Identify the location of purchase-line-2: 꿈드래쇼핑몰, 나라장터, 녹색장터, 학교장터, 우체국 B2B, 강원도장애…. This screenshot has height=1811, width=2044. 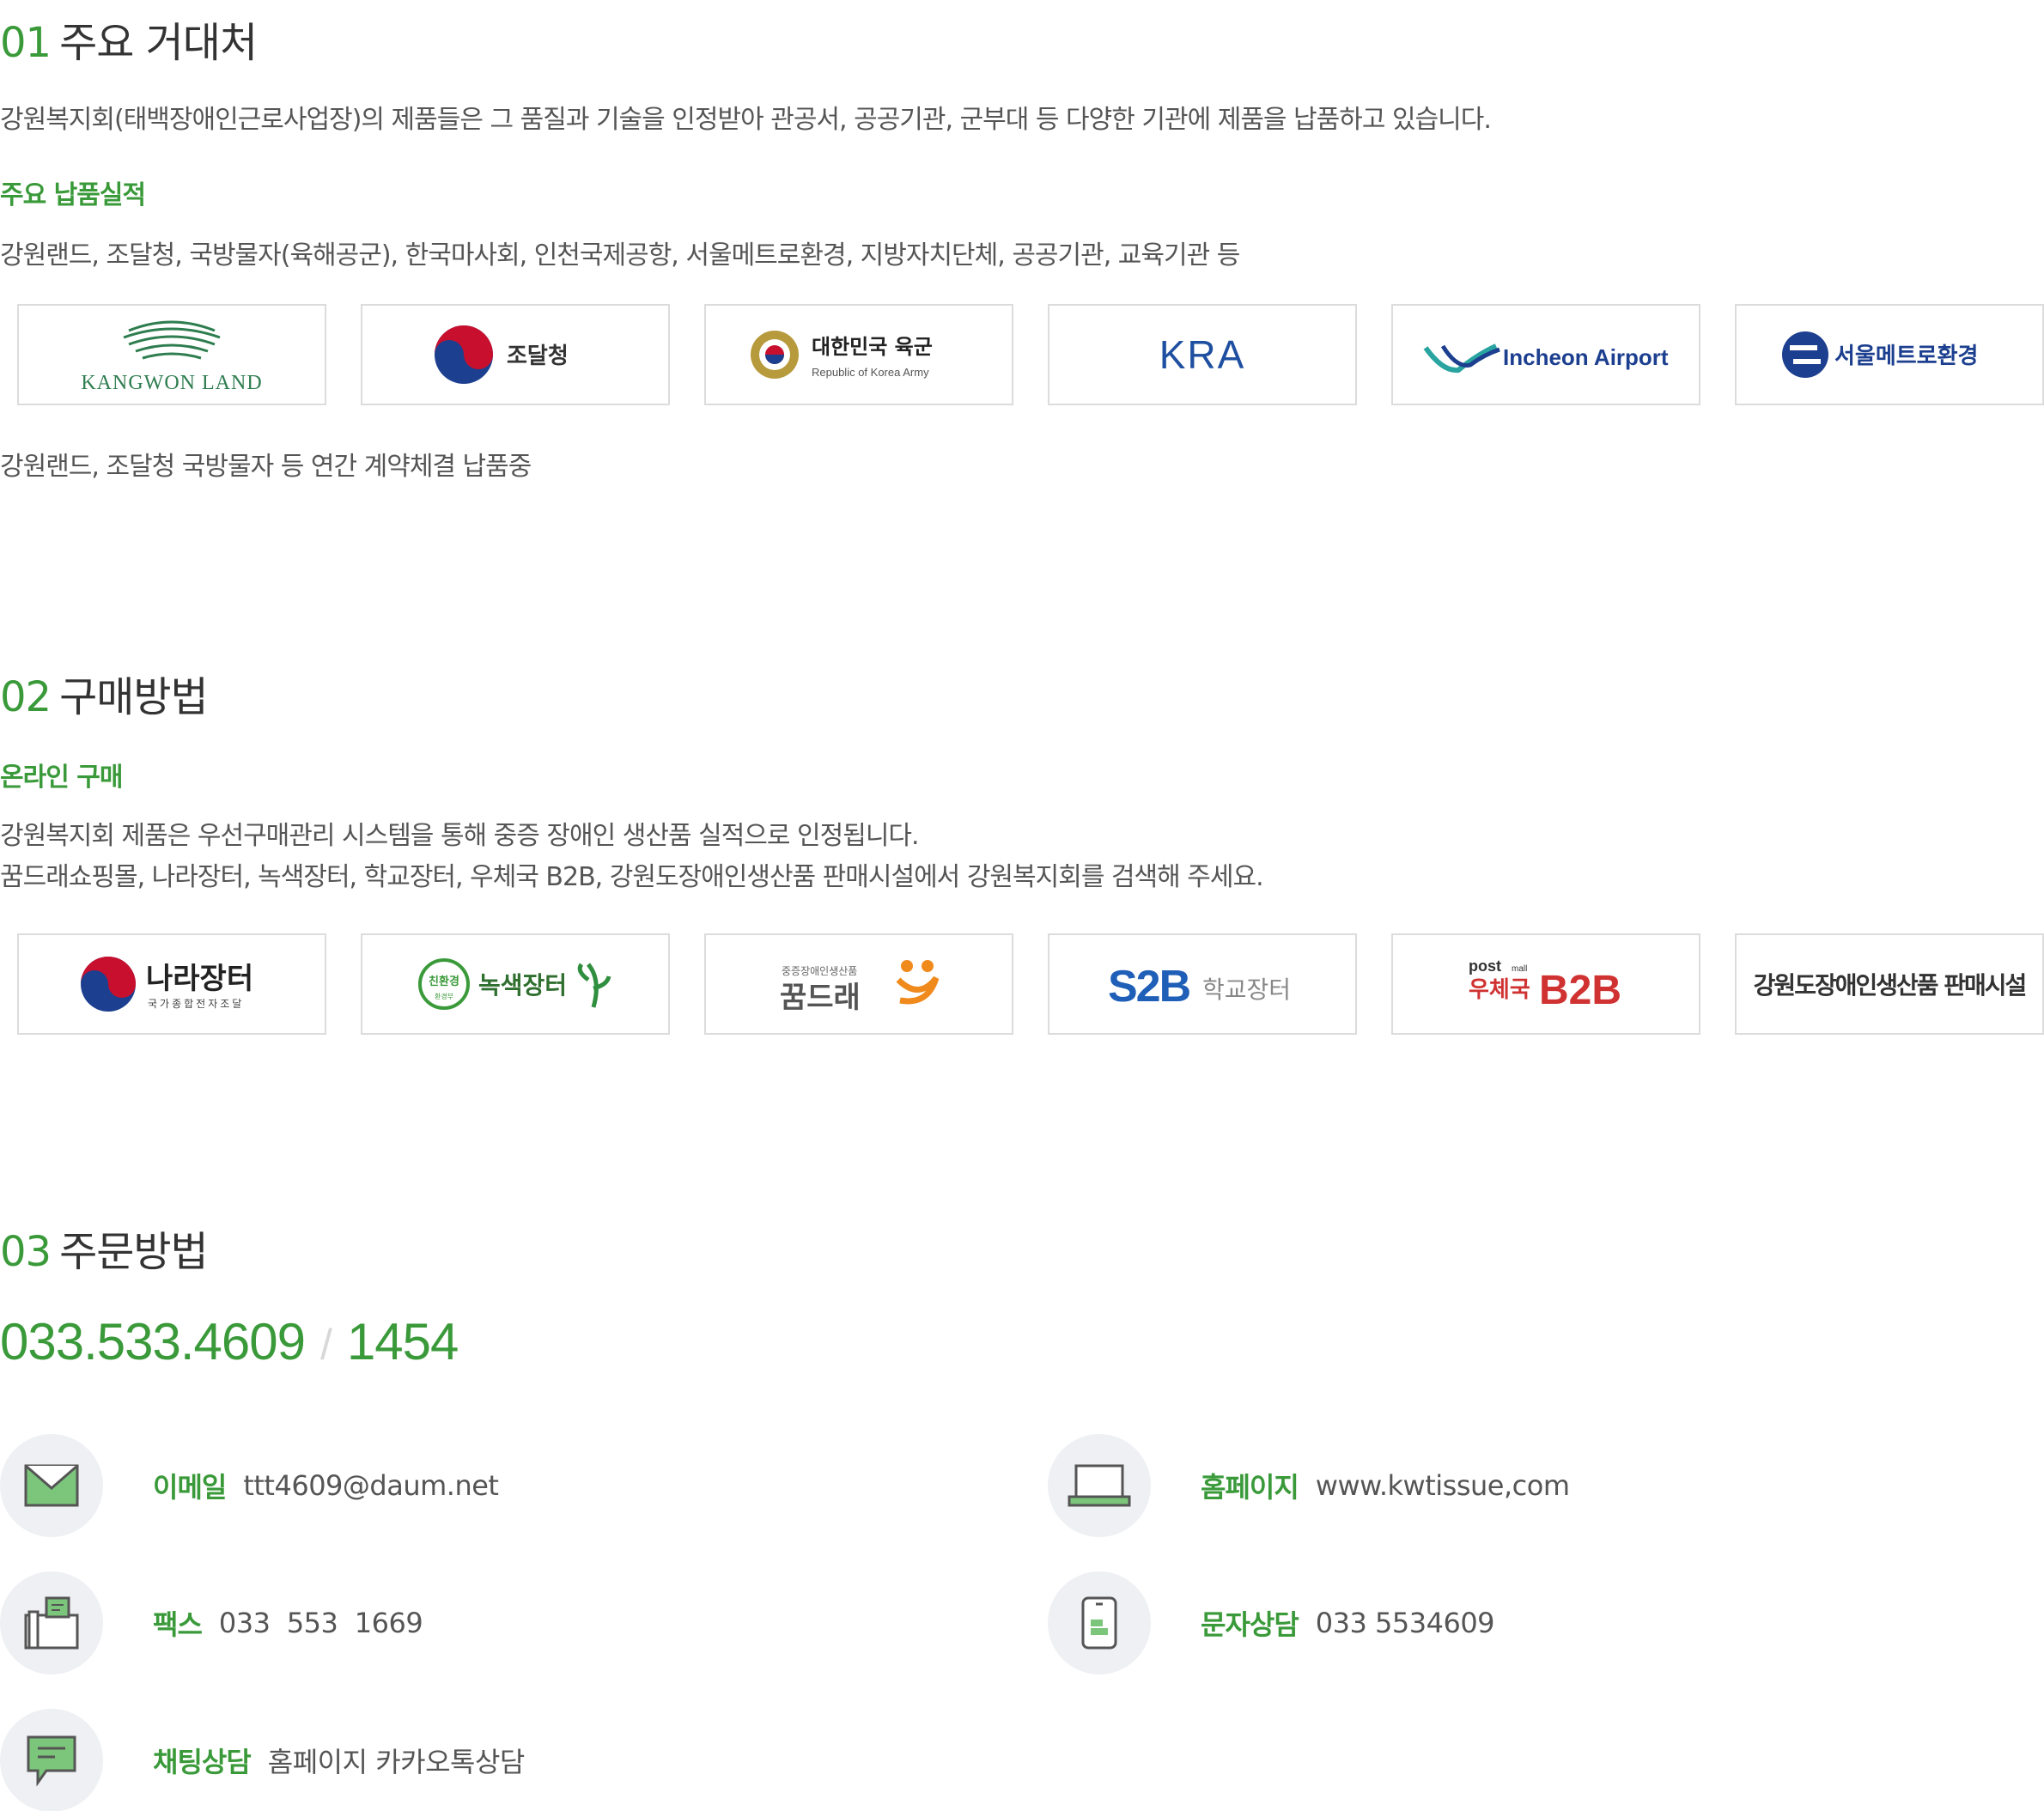
(632, 877).